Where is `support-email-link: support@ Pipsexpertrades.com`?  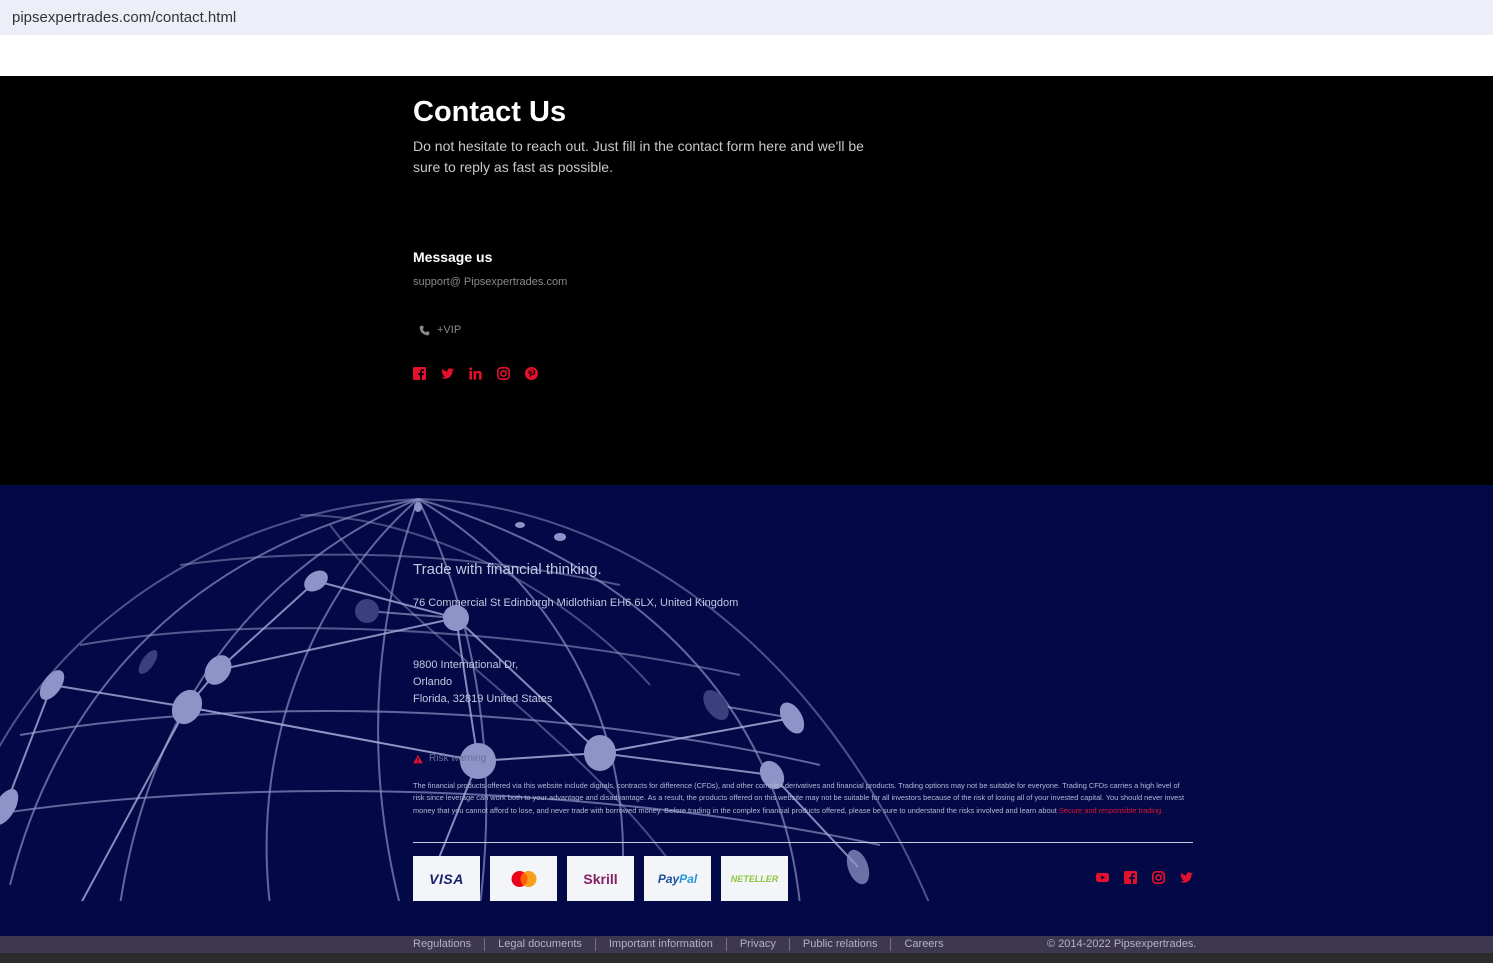
support-email-link: support@ Pipsexpertrades.com is located at coordinates (490, 282).